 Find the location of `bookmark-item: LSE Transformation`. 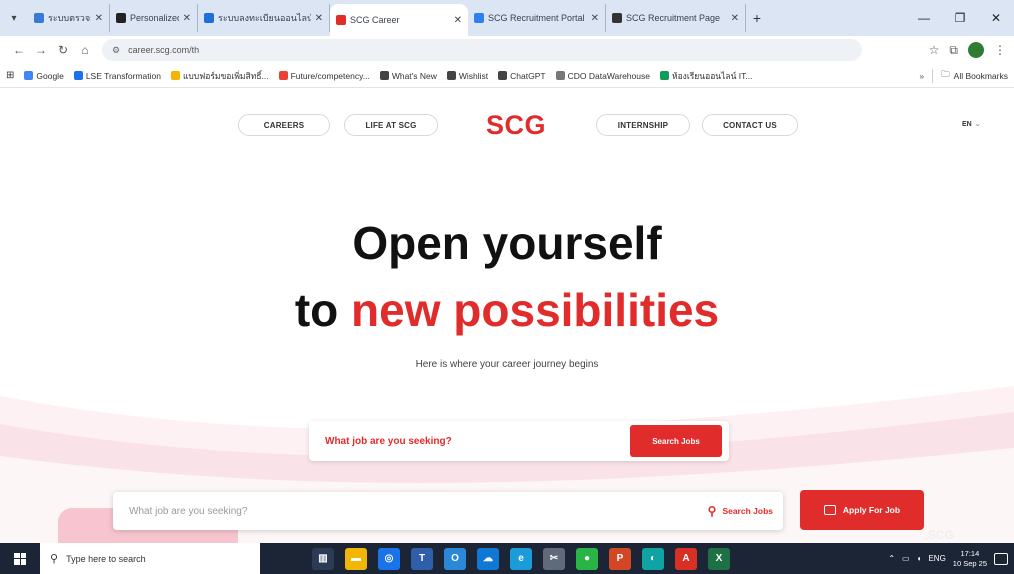

bookmark-item: LSE Transformation is located at coordinates (117, 75).